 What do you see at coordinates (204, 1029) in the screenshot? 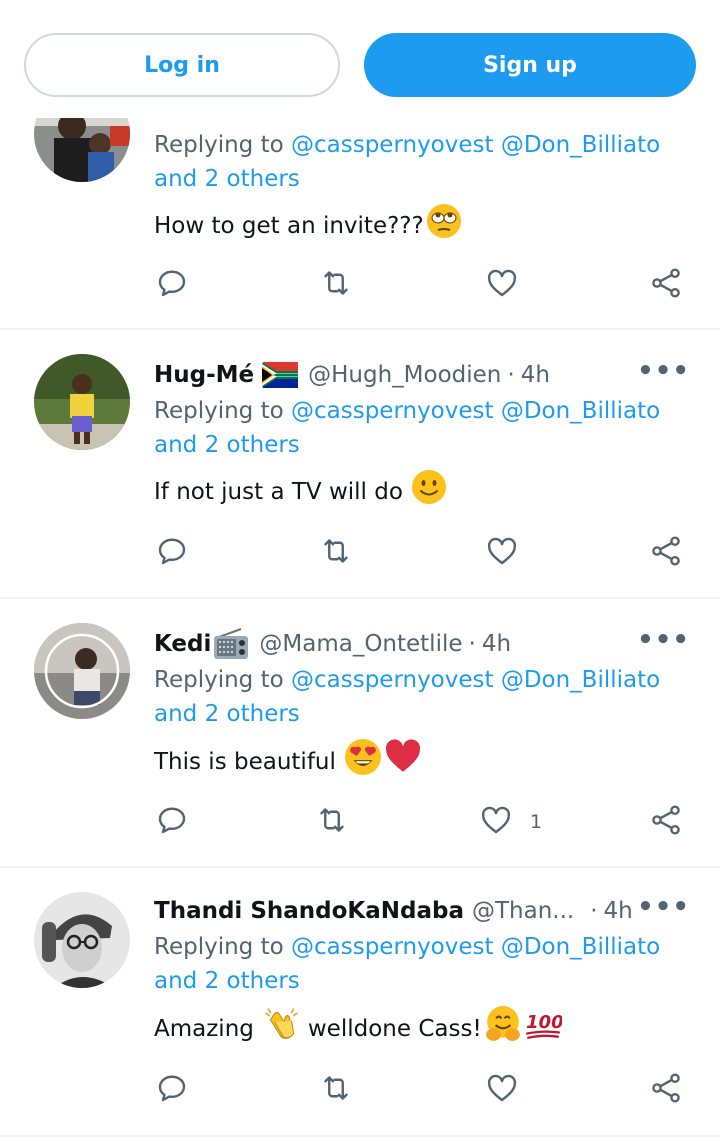
I see `tweet-text-body: Amazing` at bounding box center [204, 1029].